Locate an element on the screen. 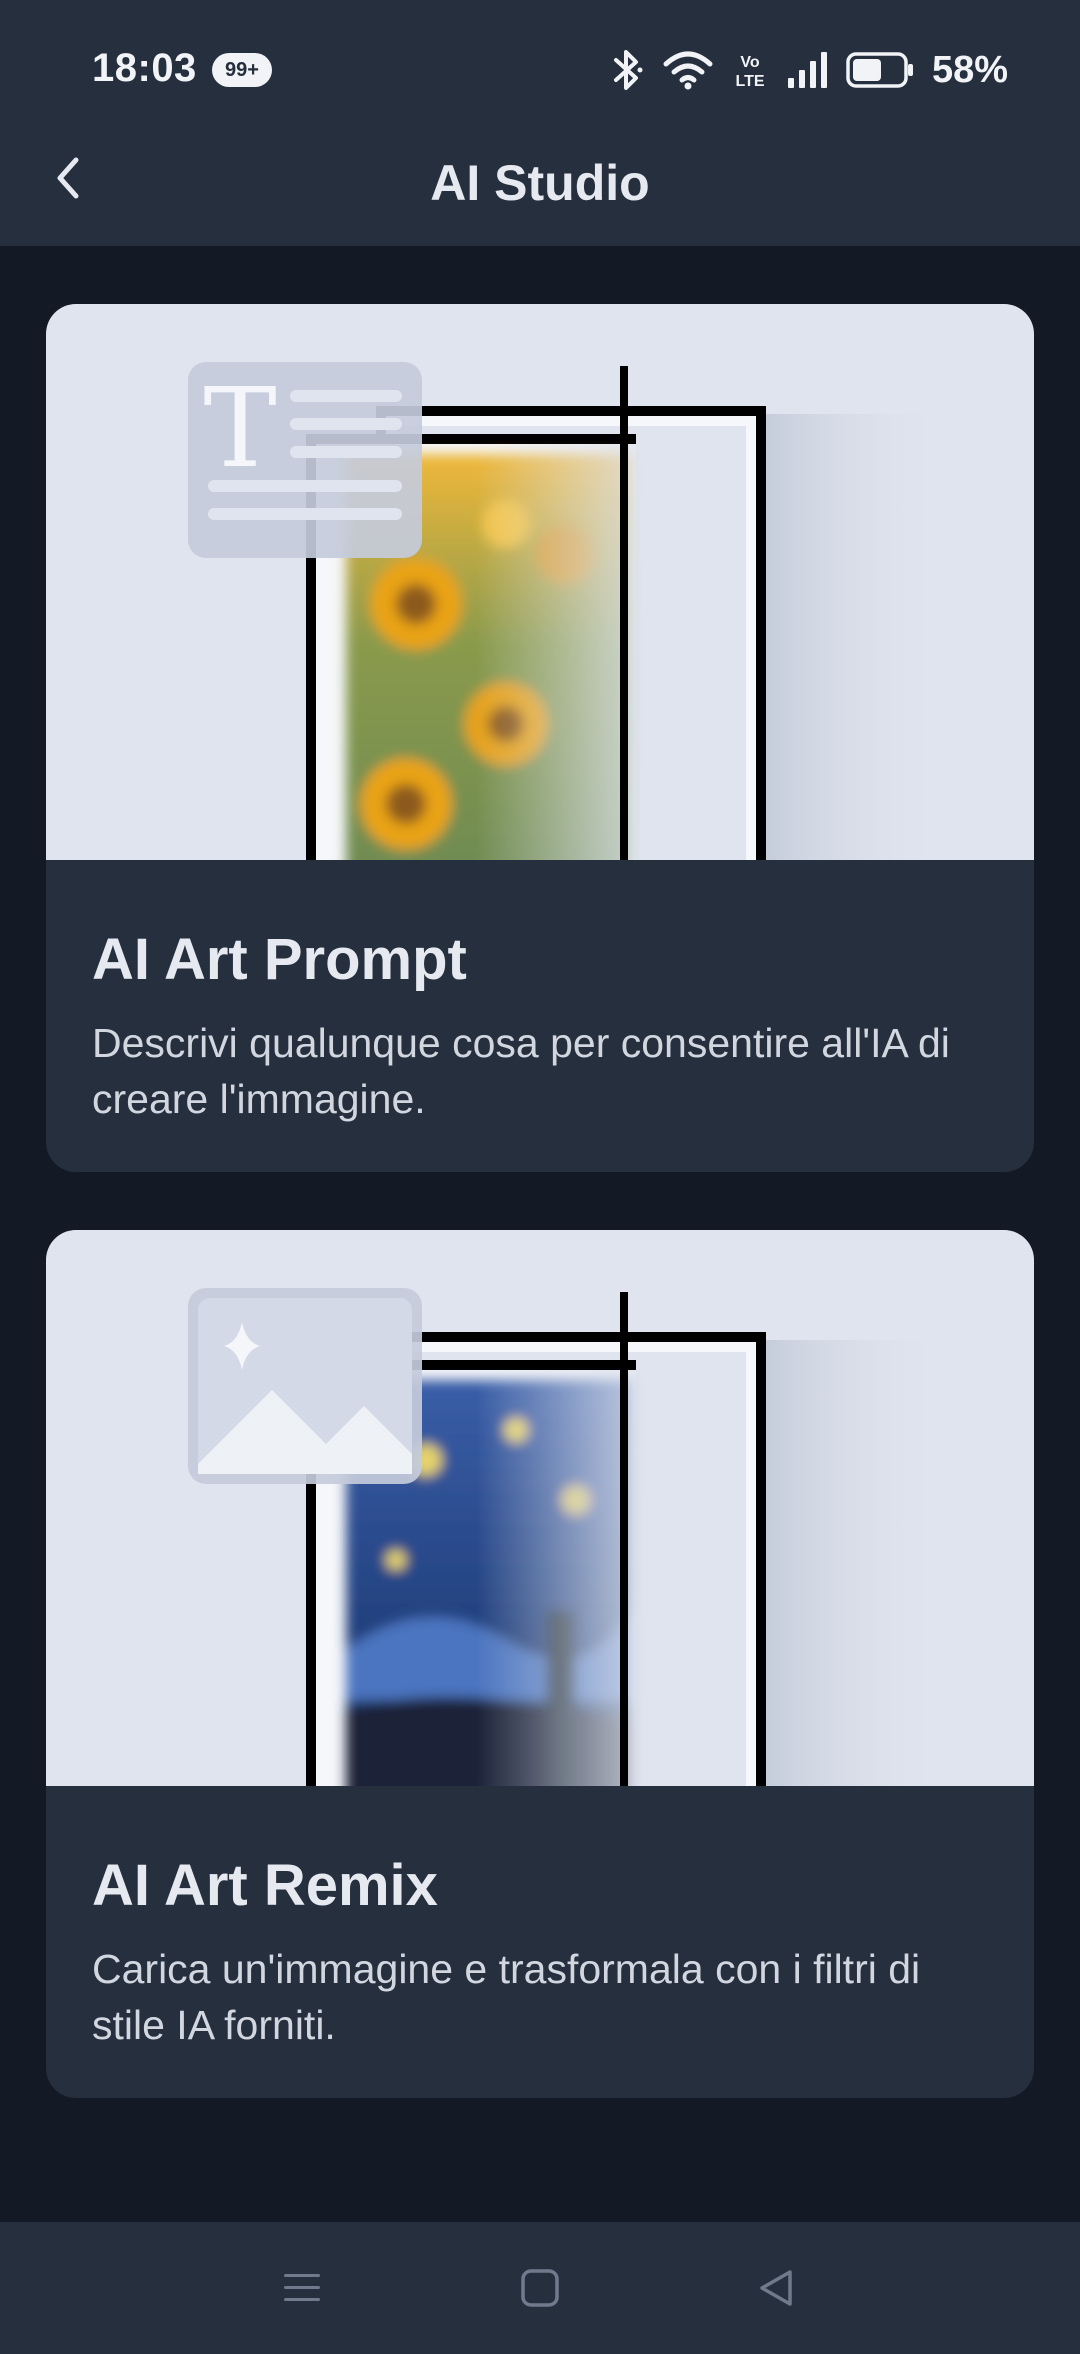 The image size is (1080, 2354). volte-icon: Vo LTE is located at coordinates (750, 70).